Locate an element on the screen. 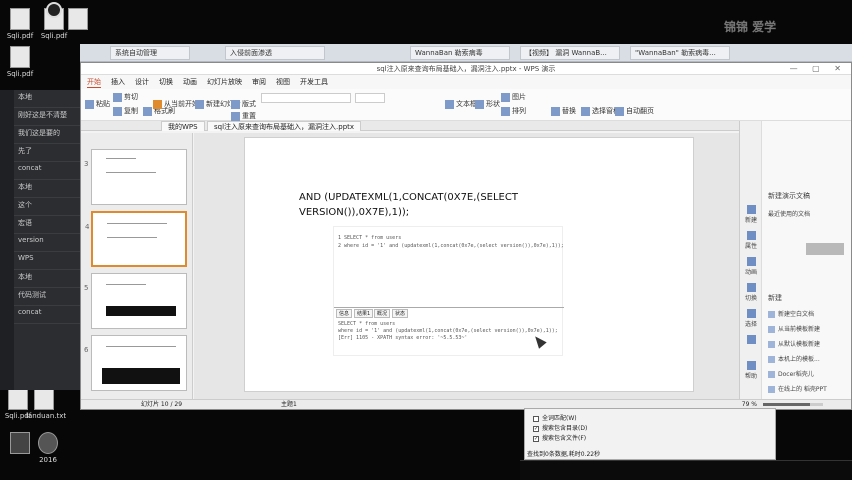 This screenshot has height=480, width=852. paste-button: 粘贴 is located at coordinates (97, 104).